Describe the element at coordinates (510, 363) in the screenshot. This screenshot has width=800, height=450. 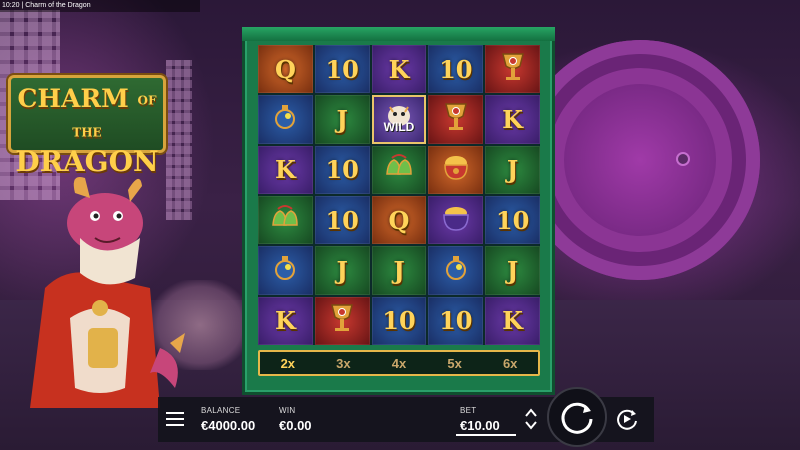
I see `multiplier-6x: 6x` at that location.